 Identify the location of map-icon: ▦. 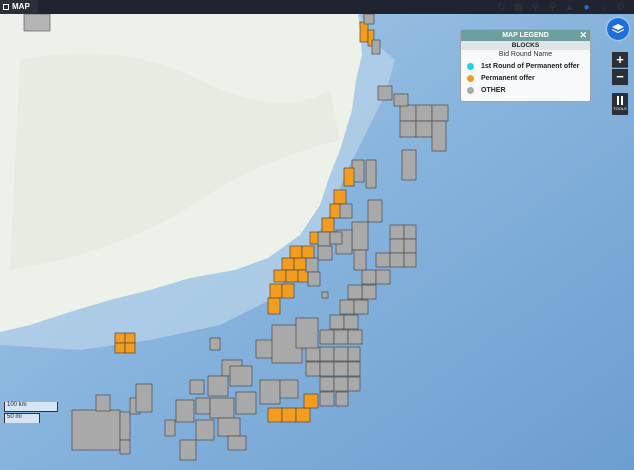
(518, 7).